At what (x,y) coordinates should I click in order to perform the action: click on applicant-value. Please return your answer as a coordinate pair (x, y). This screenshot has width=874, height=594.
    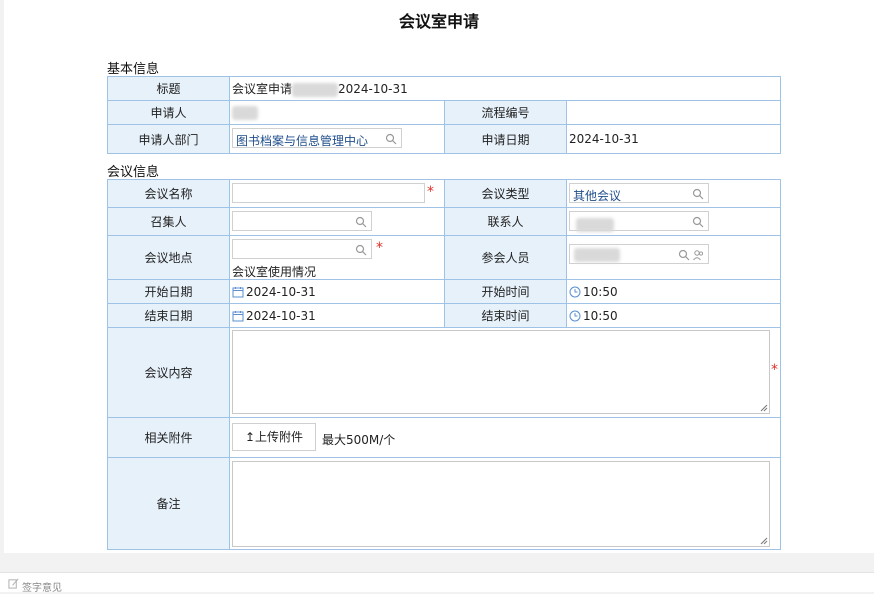
    Looking at the image, I should click on (337, 112).